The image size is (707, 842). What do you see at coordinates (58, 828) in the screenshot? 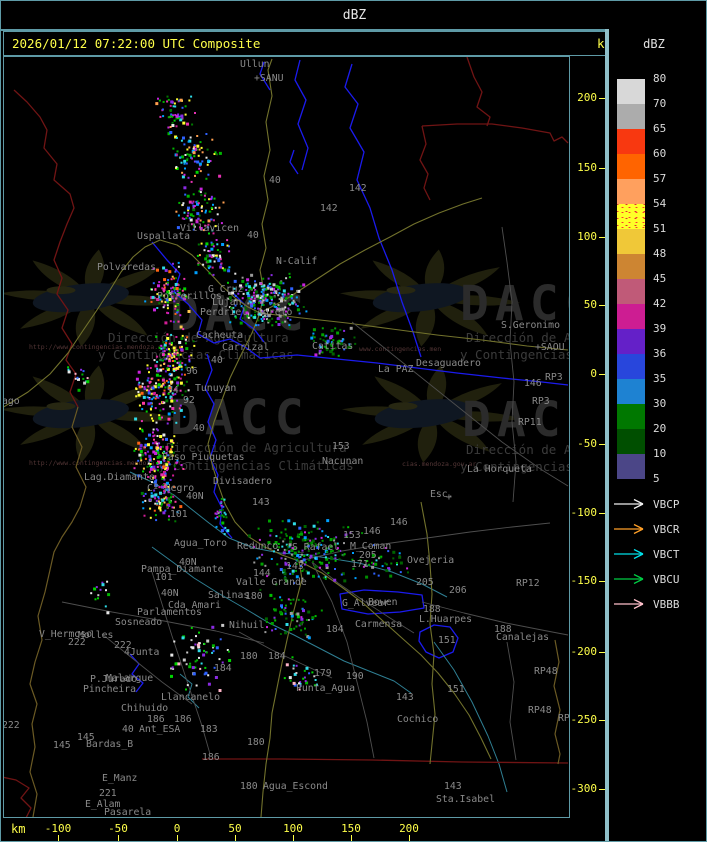
I see `bottom-axis-label: -100` at bounding box center [58, 828].